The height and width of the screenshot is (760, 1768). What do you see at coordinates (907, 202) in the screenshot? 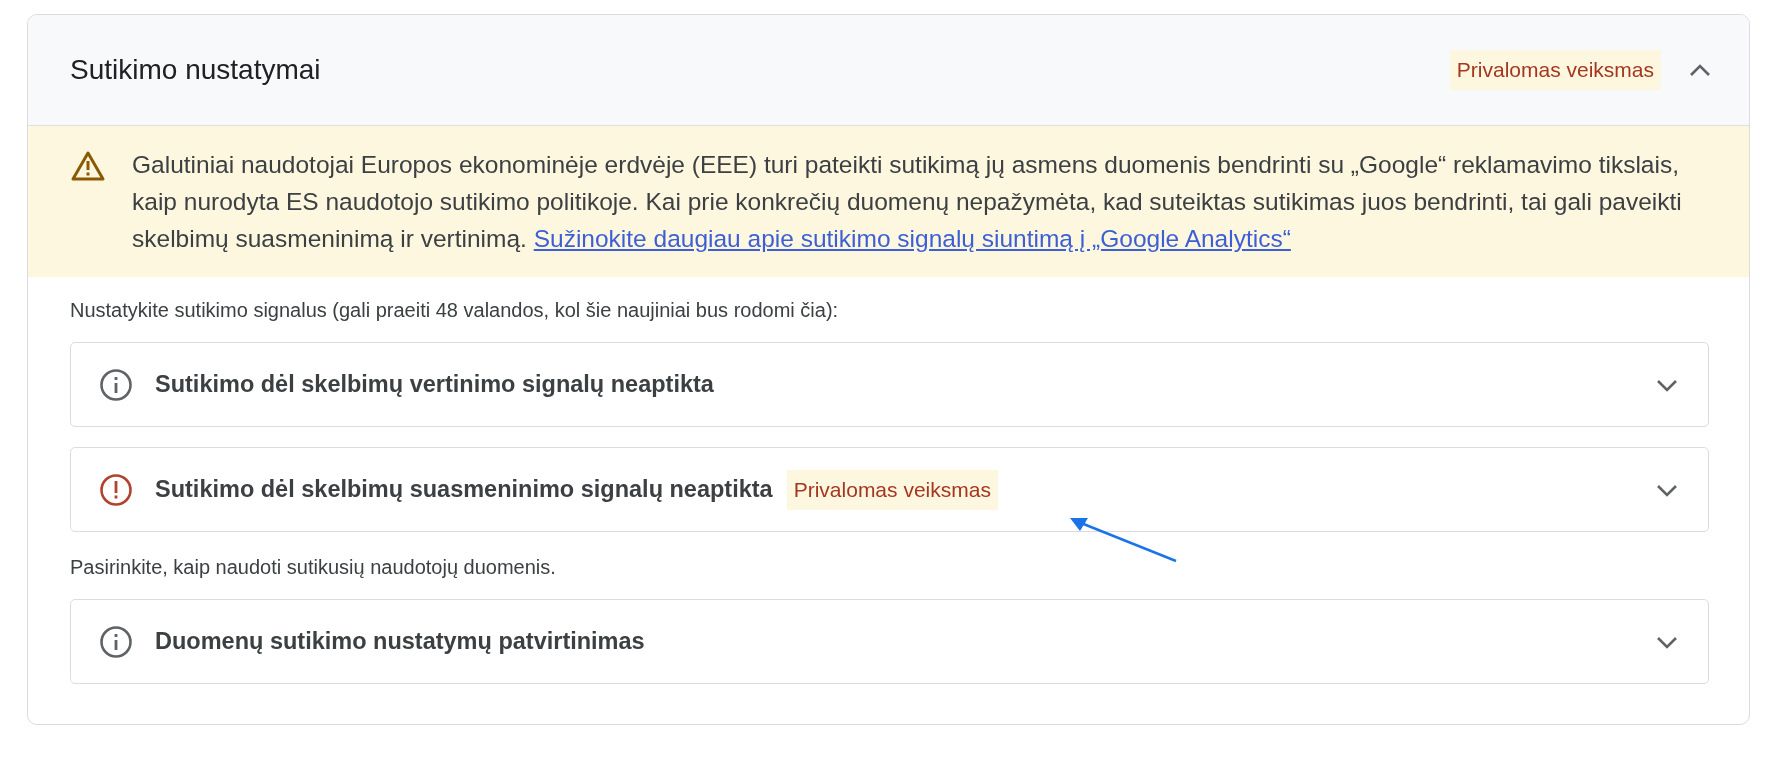
I see `warning-text: Galutiniai naudotojai Europos ekonominėje erdvėje (EEE) turi pateikti sutikimą jų asmens duomenis bendrinti su „Google“ reklamavimo tikslais, kaip nurodyta ES naudotojo sutikimo politikoje. Kai prie konkrečių duomenų nepažymėta, kad suteiktas sutikimas juos bendrinti, tai gali paveikti skelbimų suasmeninimą ir vertinimą. Sužinokite daugiau apie sutikimo signalų siuntimą į „Google Analytics“` at bounding box center [907, 202].